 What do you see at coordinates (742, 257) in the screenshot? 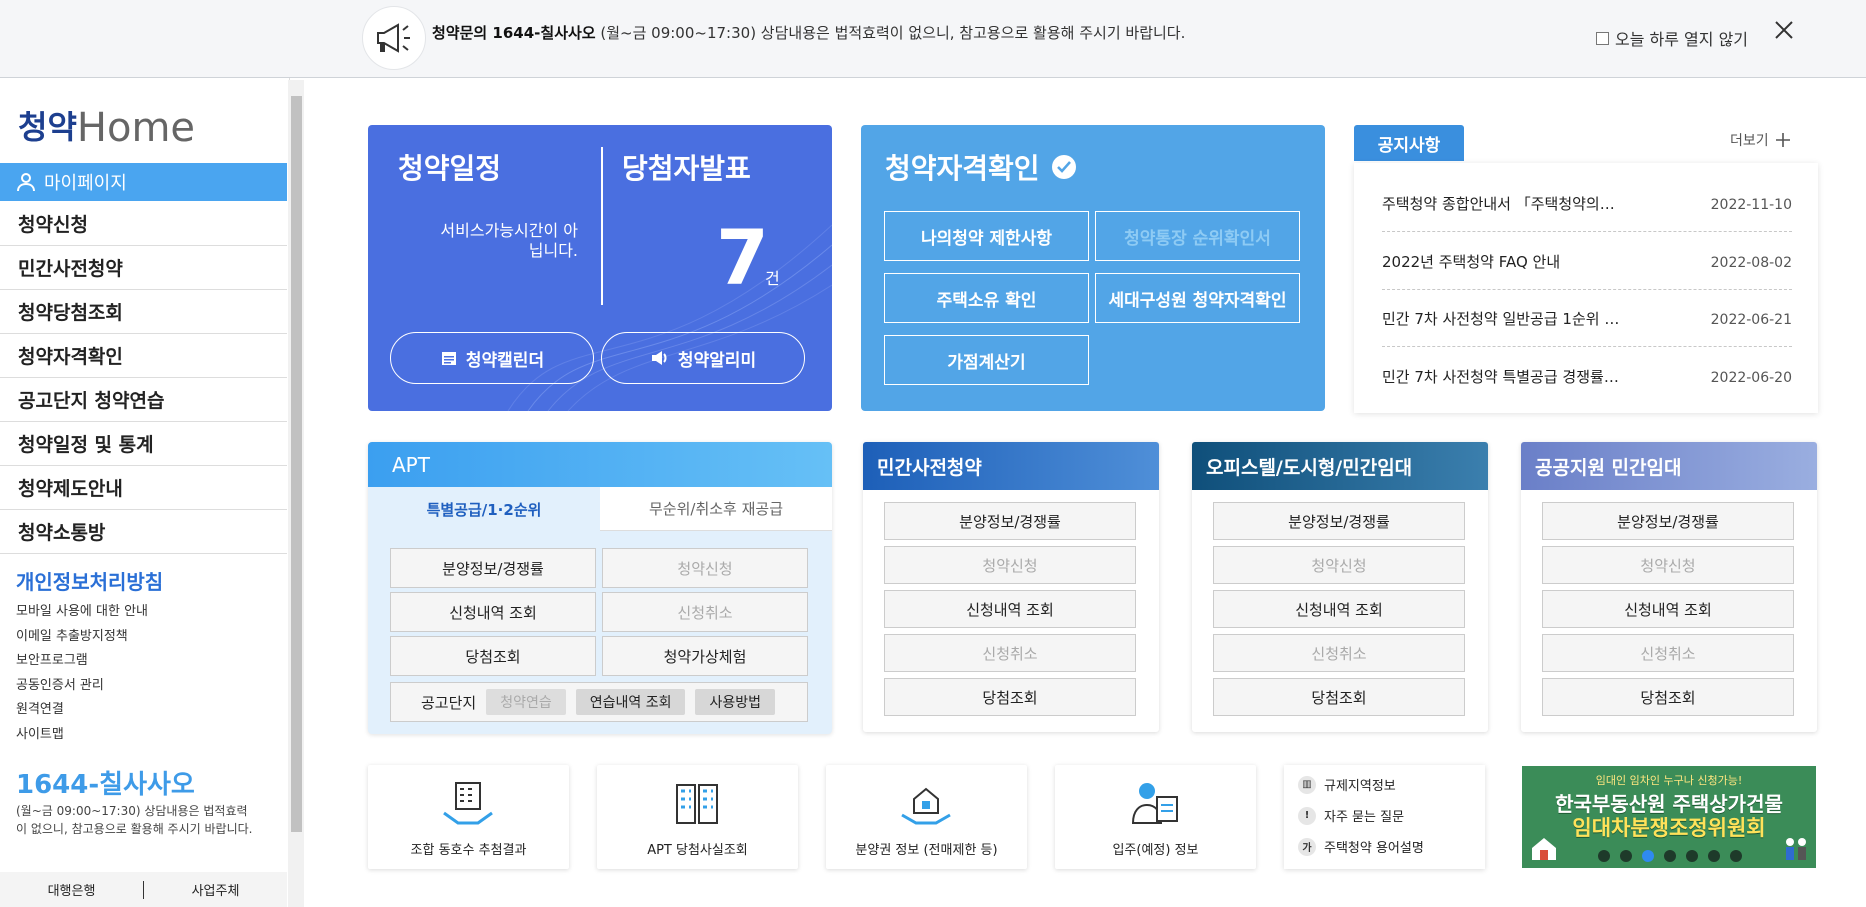
I see `winners-count: 7` at bounding box center [742, 257].